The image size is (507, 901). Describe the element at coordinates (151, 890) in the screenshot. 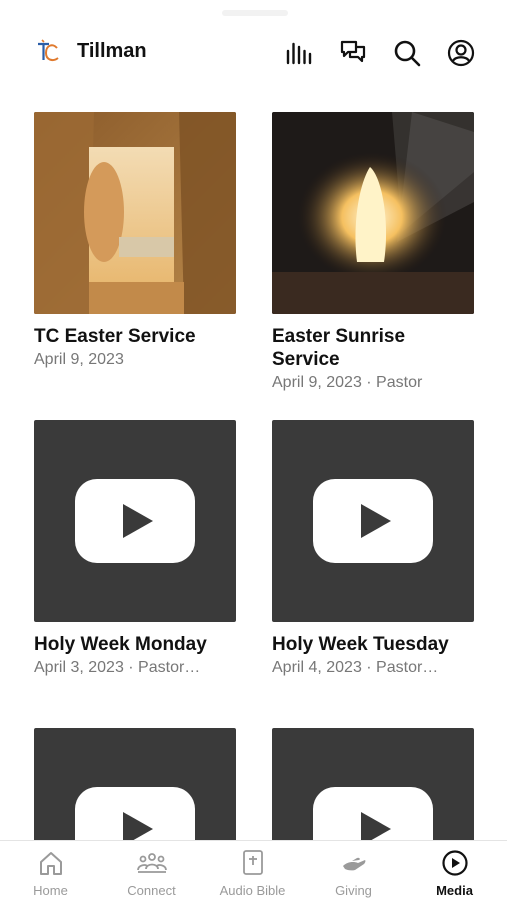

I see `tab-label: Connect` at that location.